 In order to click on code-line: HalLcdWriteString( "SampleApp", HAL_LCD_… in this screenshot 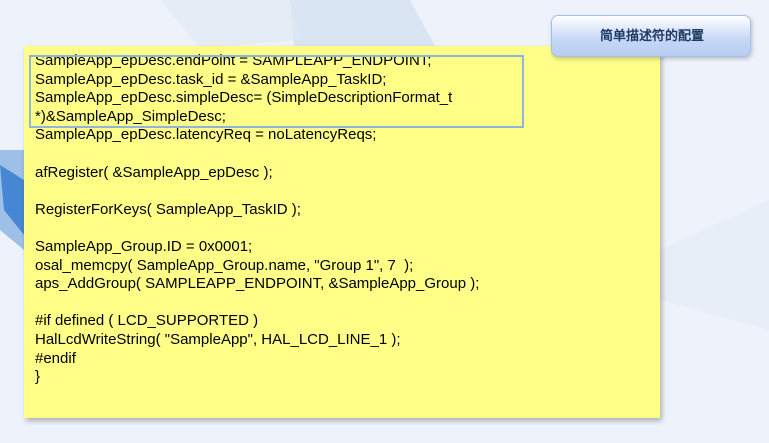, I will do `click(218, 339)`.